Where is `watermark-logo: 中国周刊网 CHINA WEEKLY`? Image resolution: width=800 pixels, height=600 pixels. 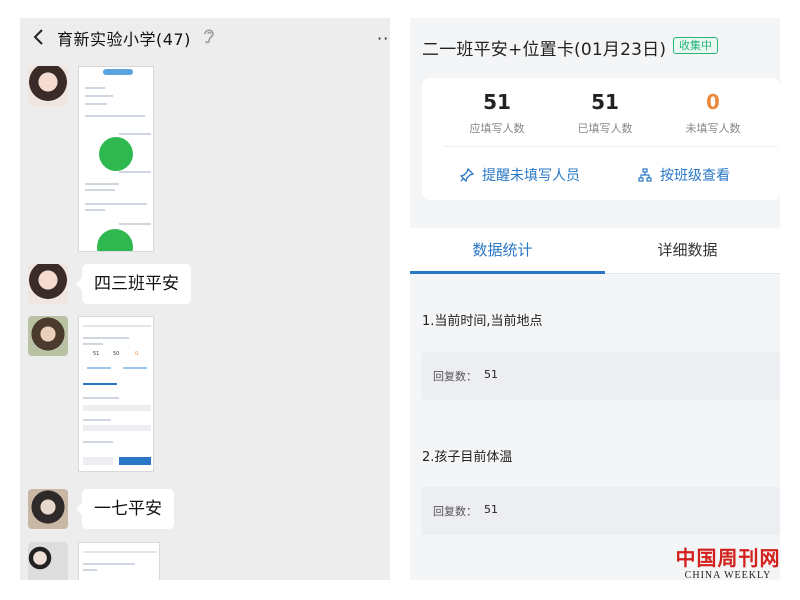
watermark-logo: 中国周刊网 CHINA WEEKLY is located at coordinates (728, 563).